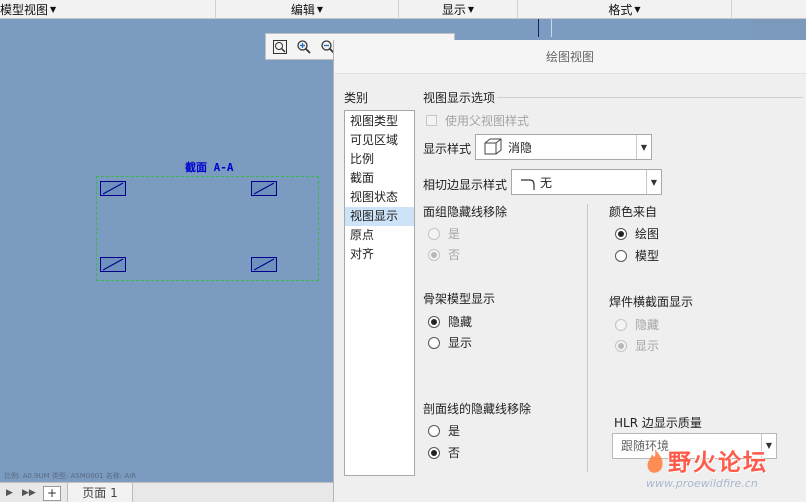 The width and height of the screenshot is (806, 502). I want to click on site-watermark: 野火论坛 www.proewildfire.cn, so click(723, 471).